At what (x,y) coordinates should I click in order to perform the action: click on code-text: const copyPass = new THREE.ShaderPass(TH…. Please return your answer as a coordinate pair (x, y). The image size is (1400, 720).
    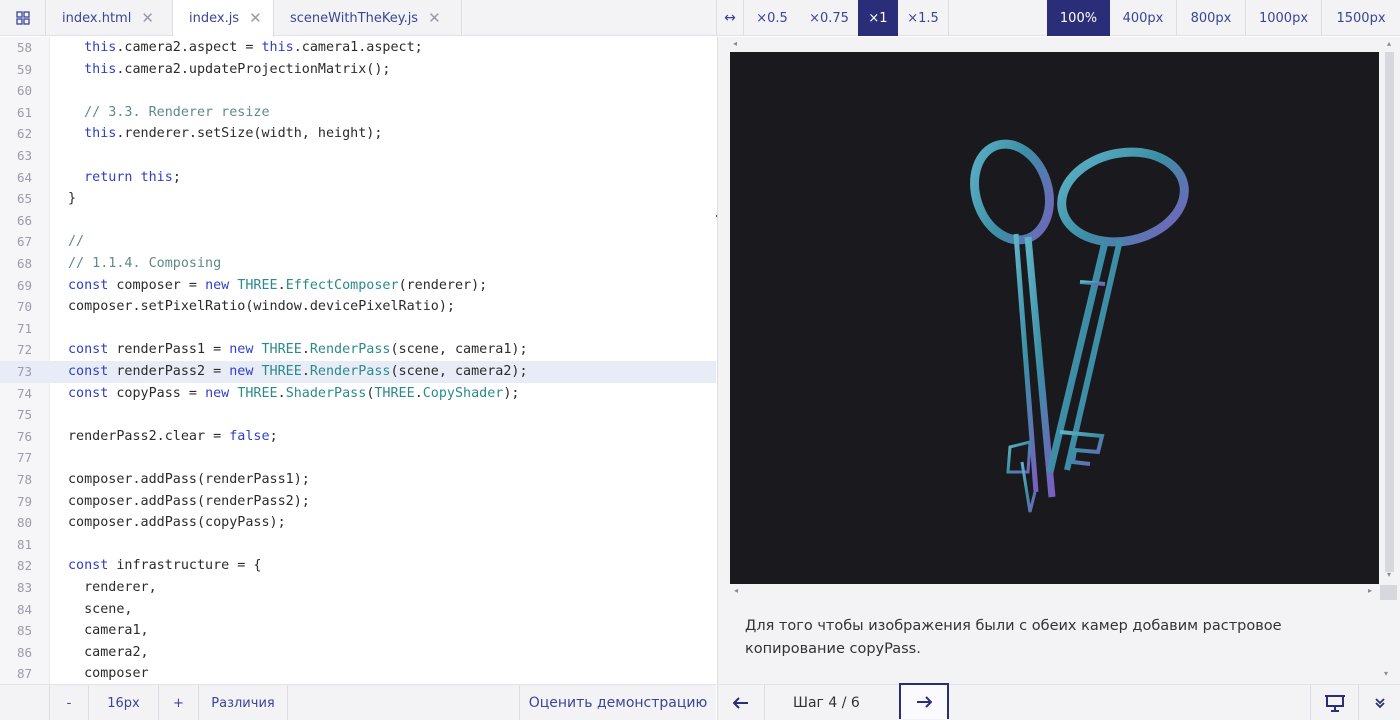
    Looking at the image, I should click on (294, 393).